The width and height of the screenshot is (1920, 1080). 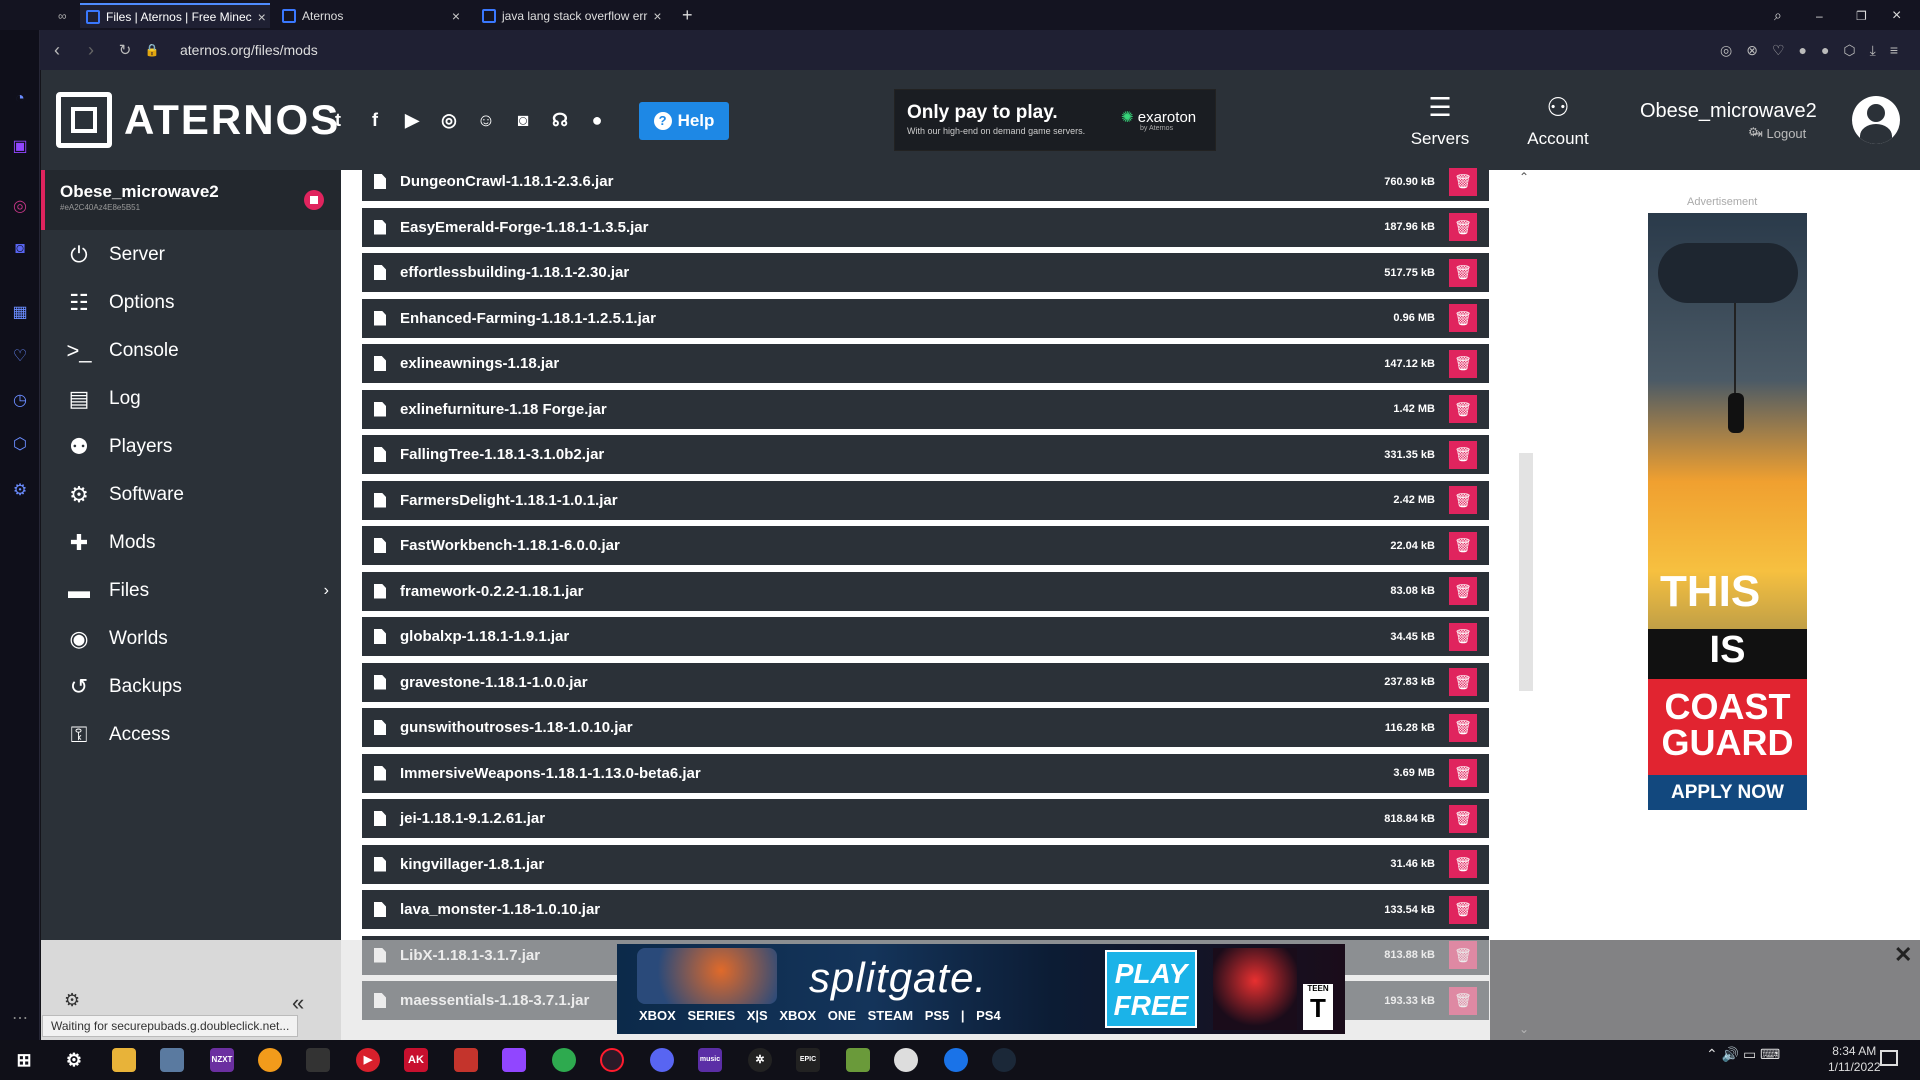 I want to click on media-icon: ▶, so click(x=368, y=1060).